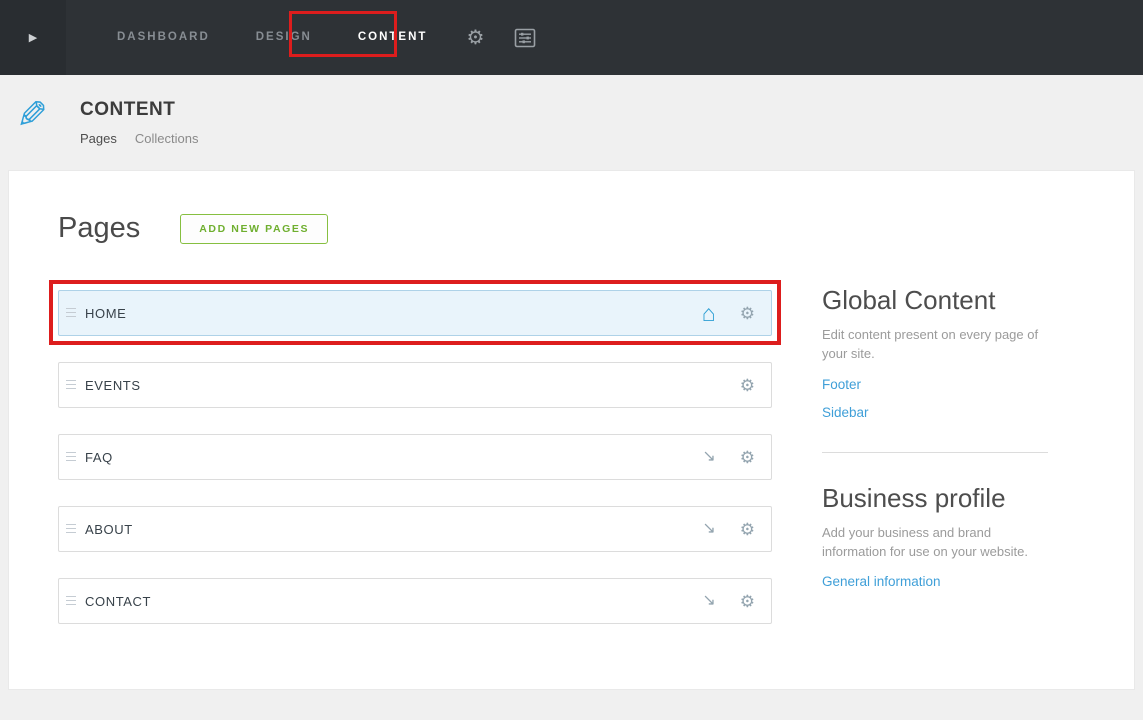  What do you see at coordinates (708, 312) in the screenshot?
I see `home-icon: ⌂` at bounding box center [708, 312].